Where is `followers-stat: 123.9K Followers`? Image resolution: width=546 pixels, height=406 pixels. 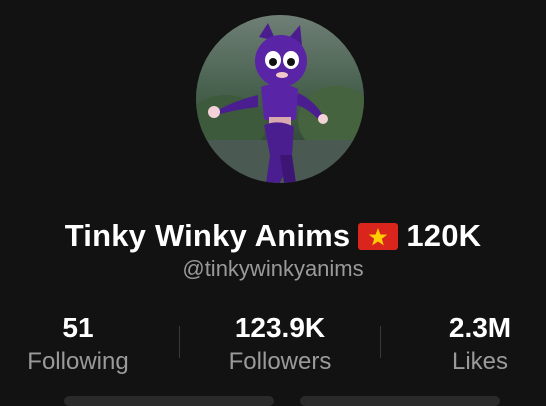 followers-stat: 123.9K Followers is located at coordinates (280, 344).